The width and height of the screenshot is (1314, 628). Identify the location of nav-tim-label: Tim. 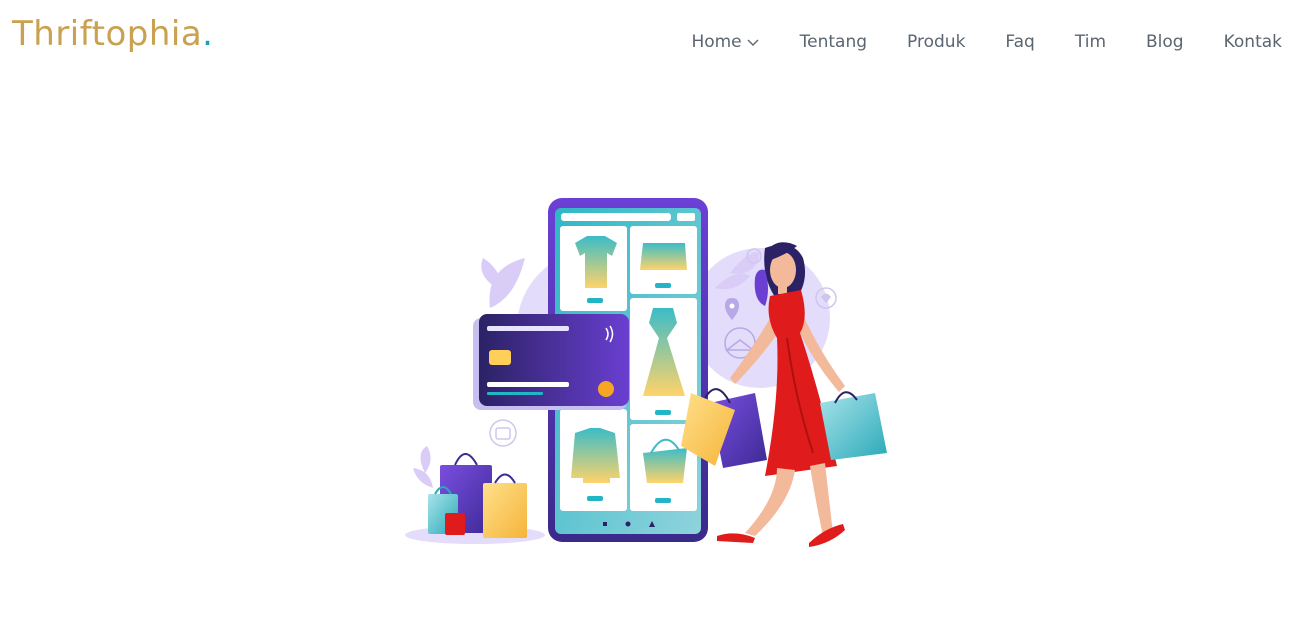
(1090, 42).